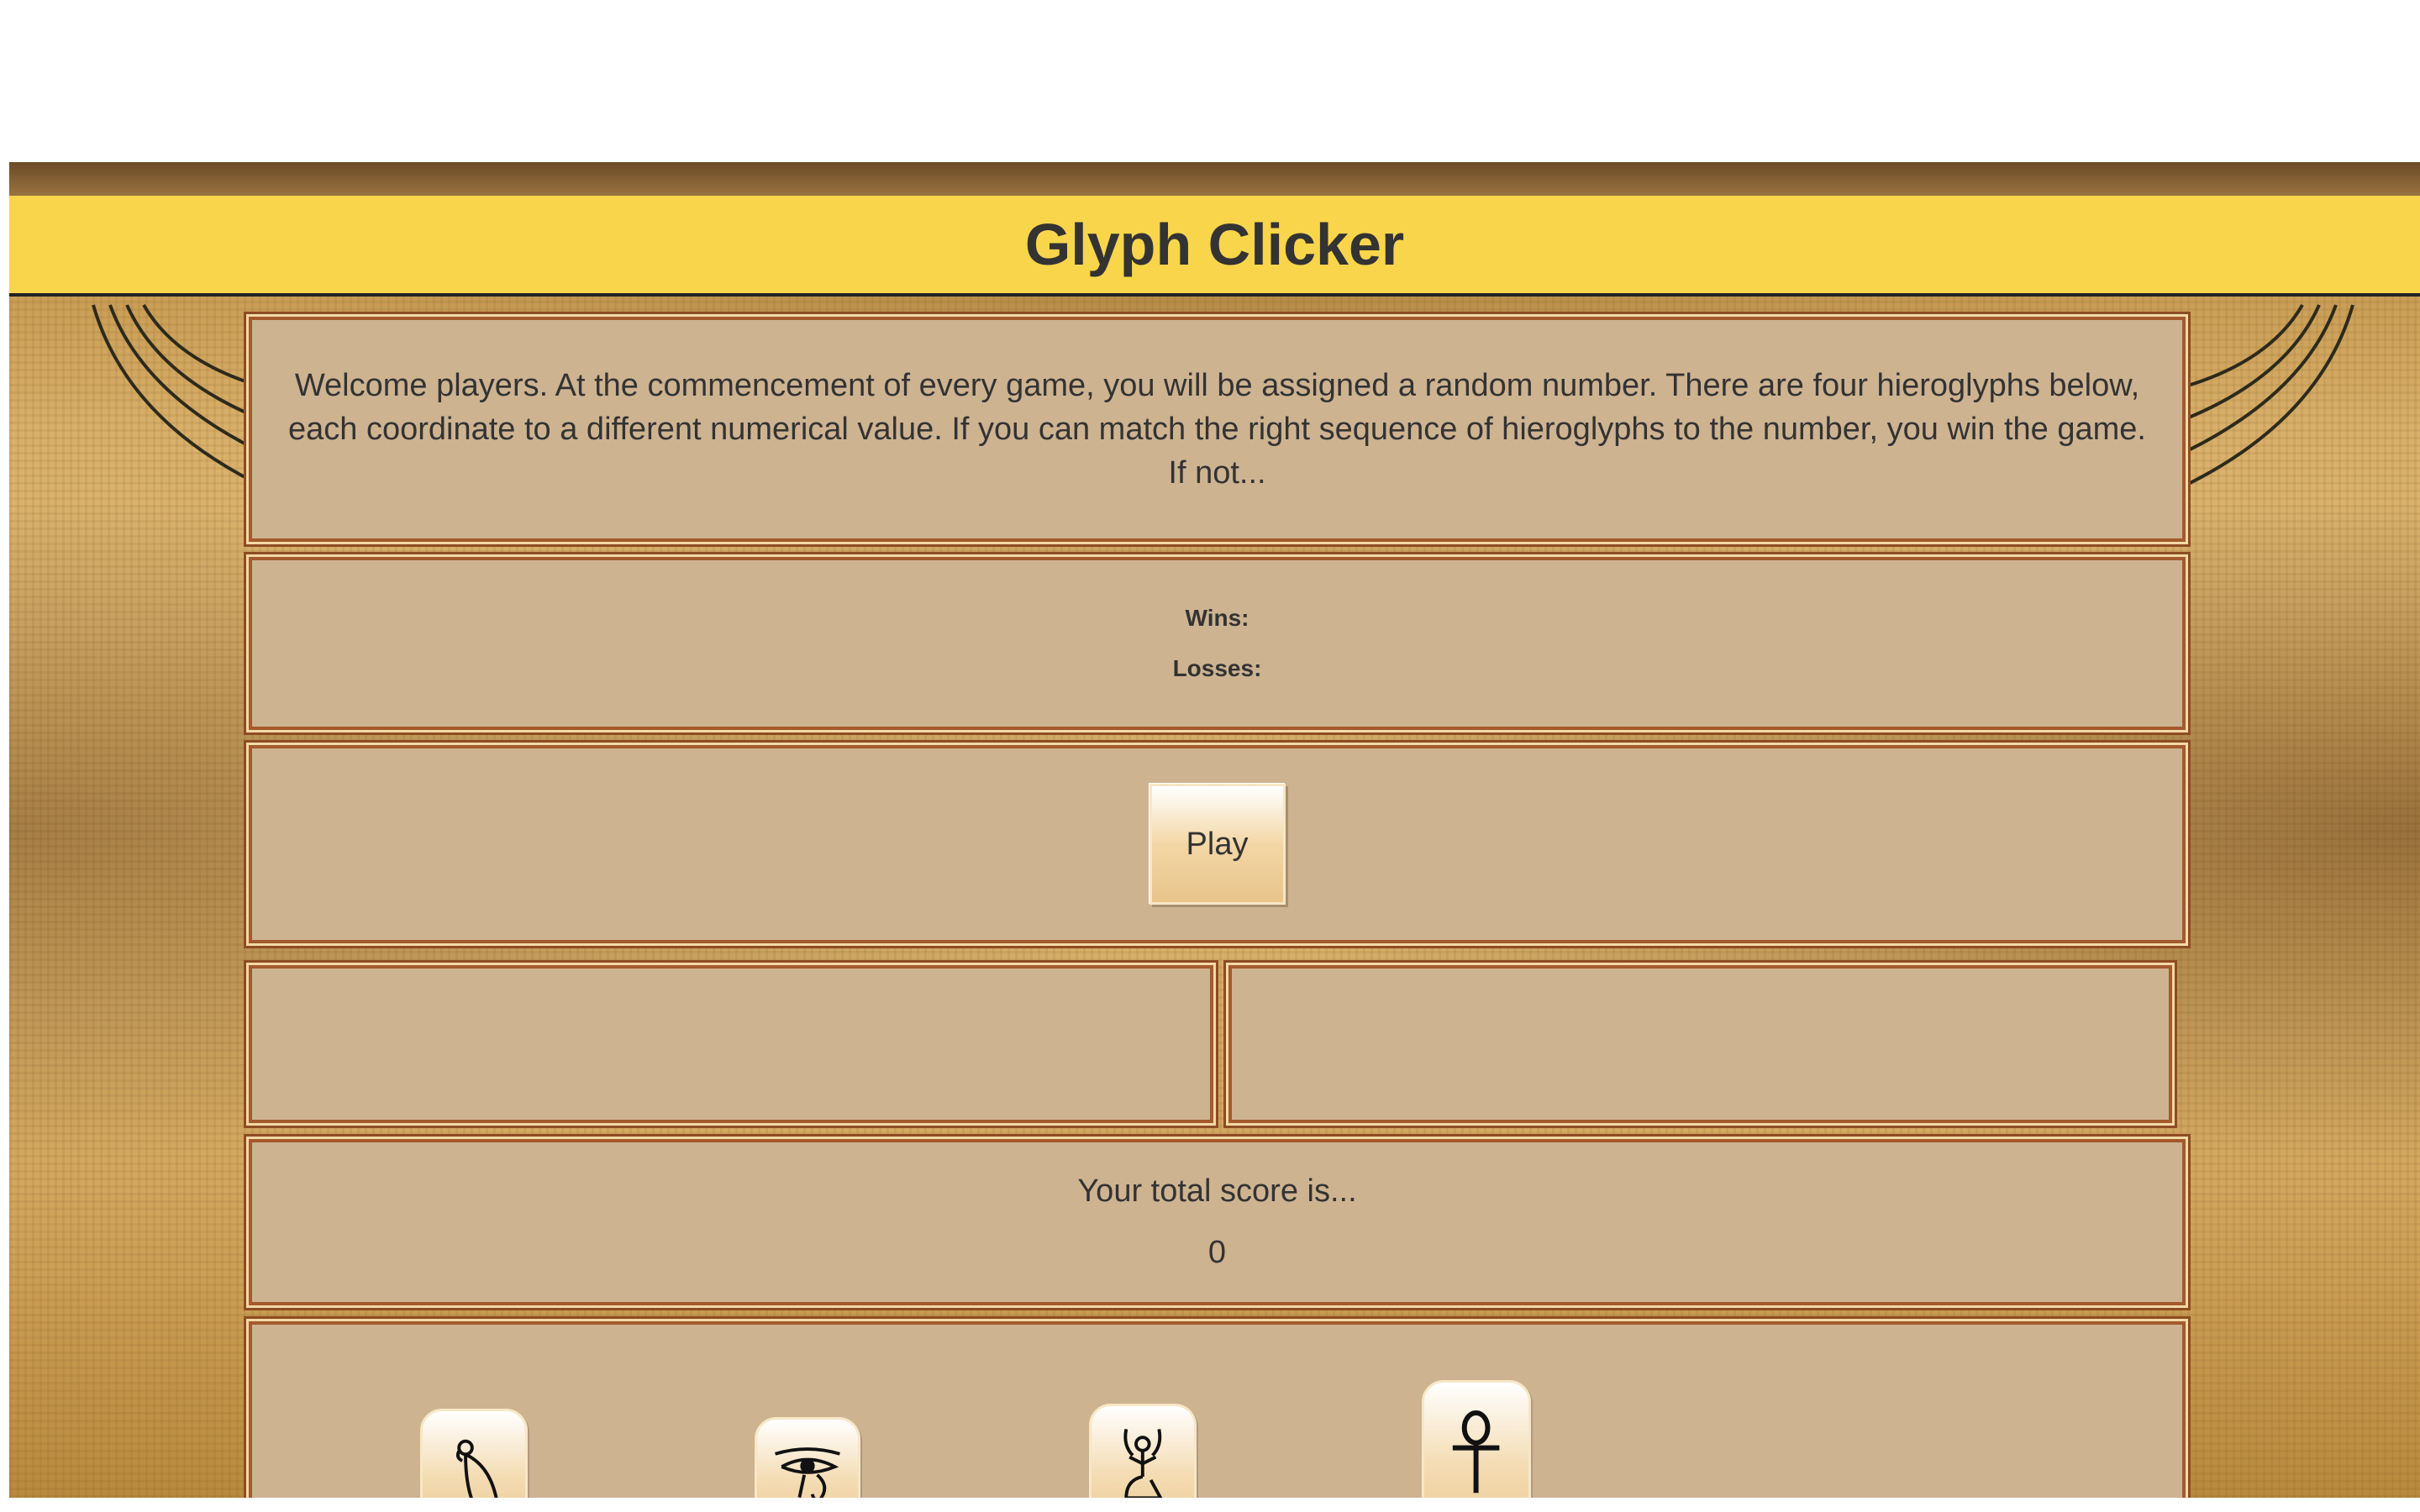 The width and height of the screenshot is (2420, 1512). What do you see at coordinates (2265, 397) in the screenshot?
I see `right-wing-decoration` at bounding box center [2265, 397].